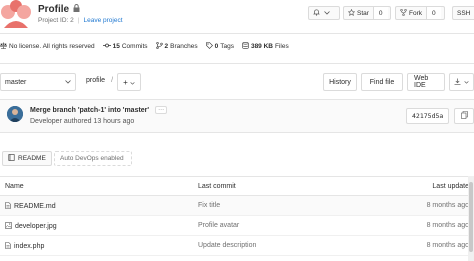 The image size is (474, 261). Describe the element at coordinates (159, 46) in the screenshot. I see `branch-icon` at that location.